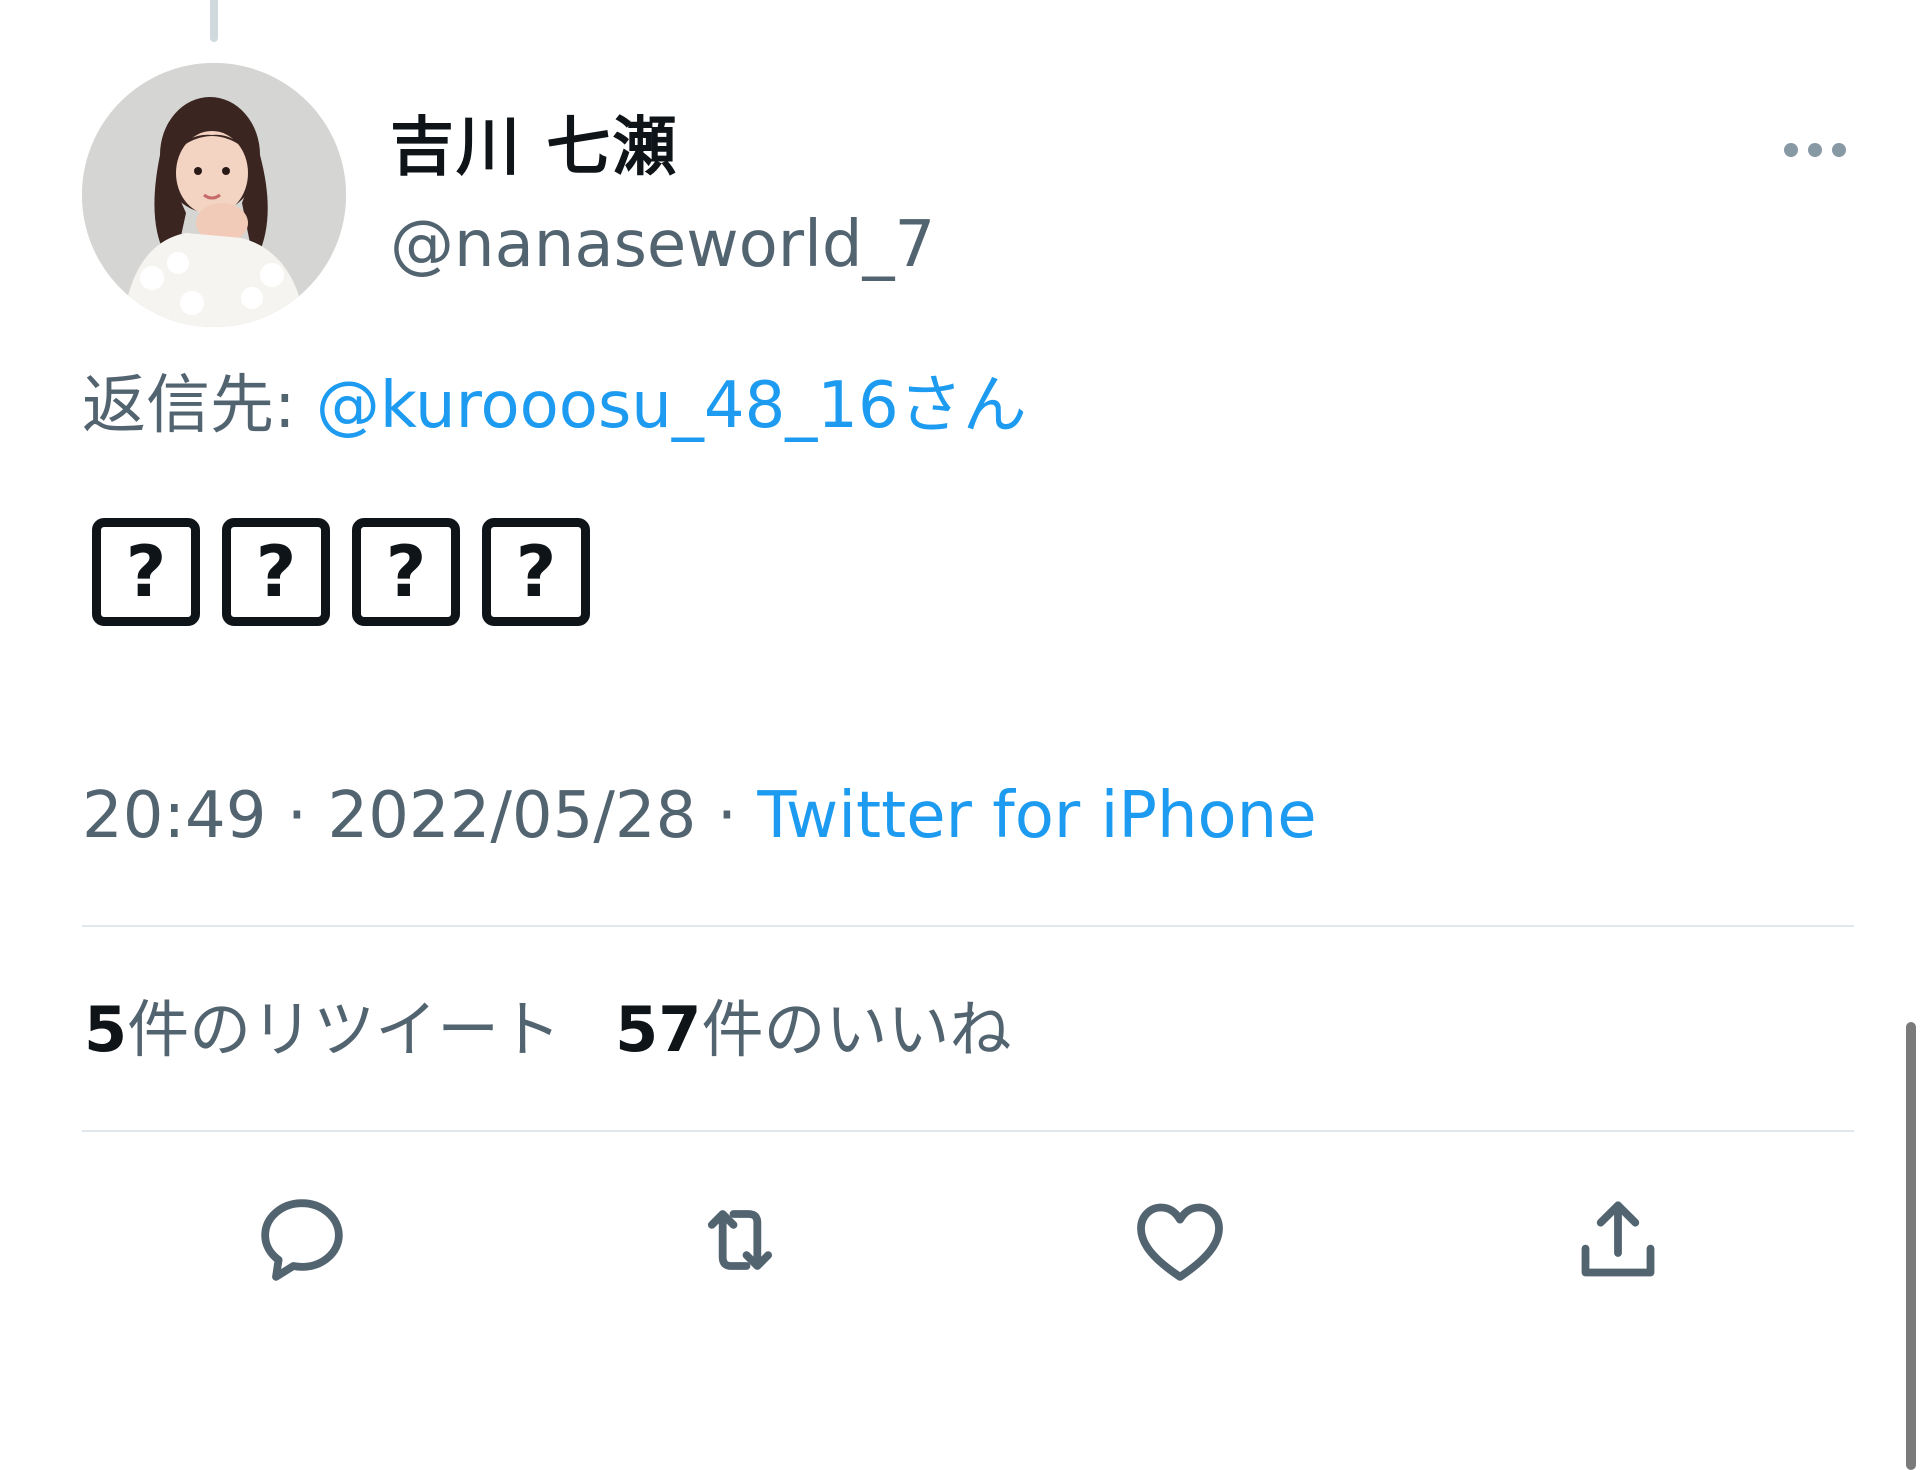 The width and height of the screenshot is (1920, 1470). I want to click on tweet-stats: 5件のリツイート 57件のいいね, so click(547, 1030).